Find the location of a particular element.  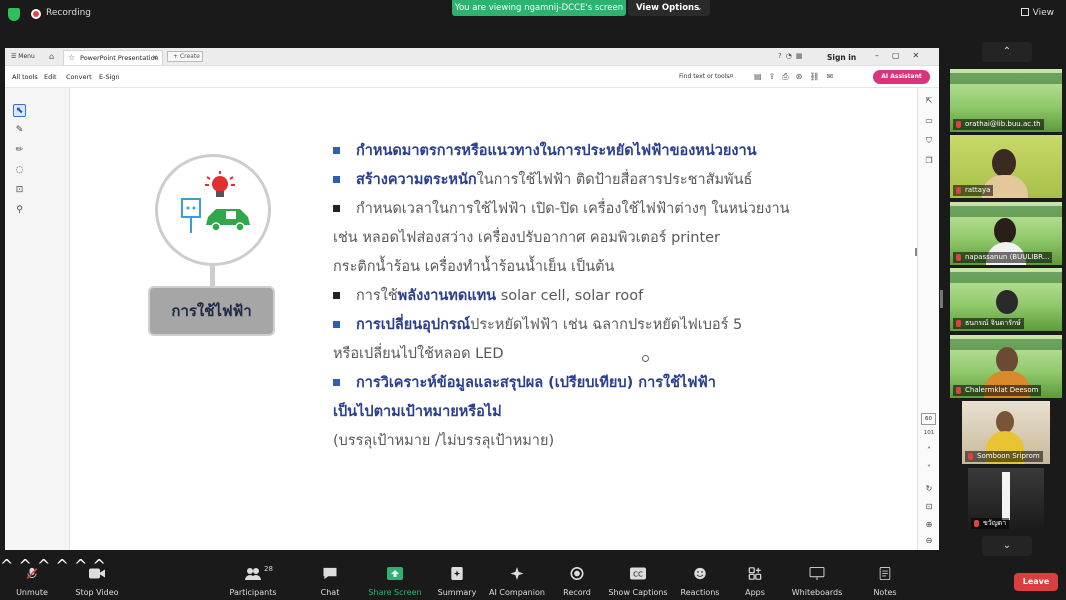

unmute-button: Unmute is located at coordinates (32, 578).